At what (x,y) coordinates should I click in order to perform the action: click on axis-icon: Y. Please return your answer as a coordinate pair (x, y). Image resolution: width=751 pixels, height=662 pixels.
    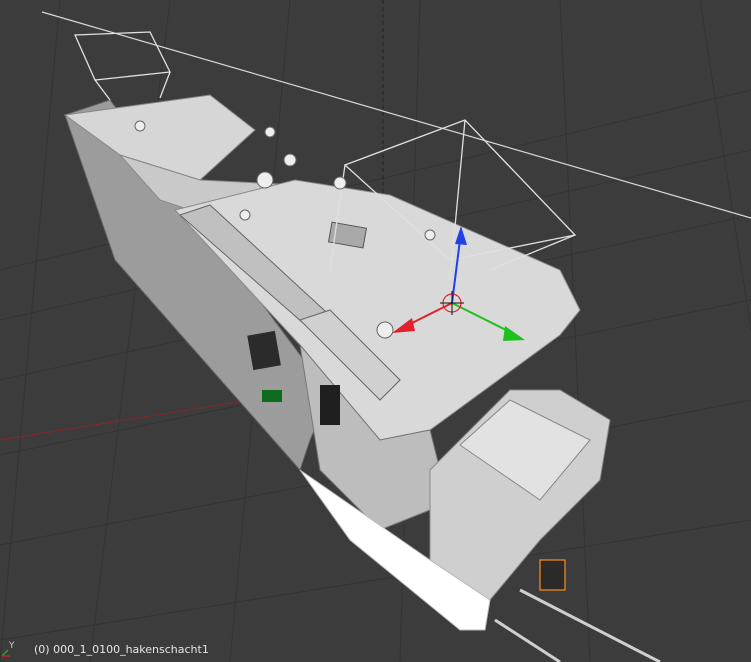
    Looking at the image, I should click on (15, 645).